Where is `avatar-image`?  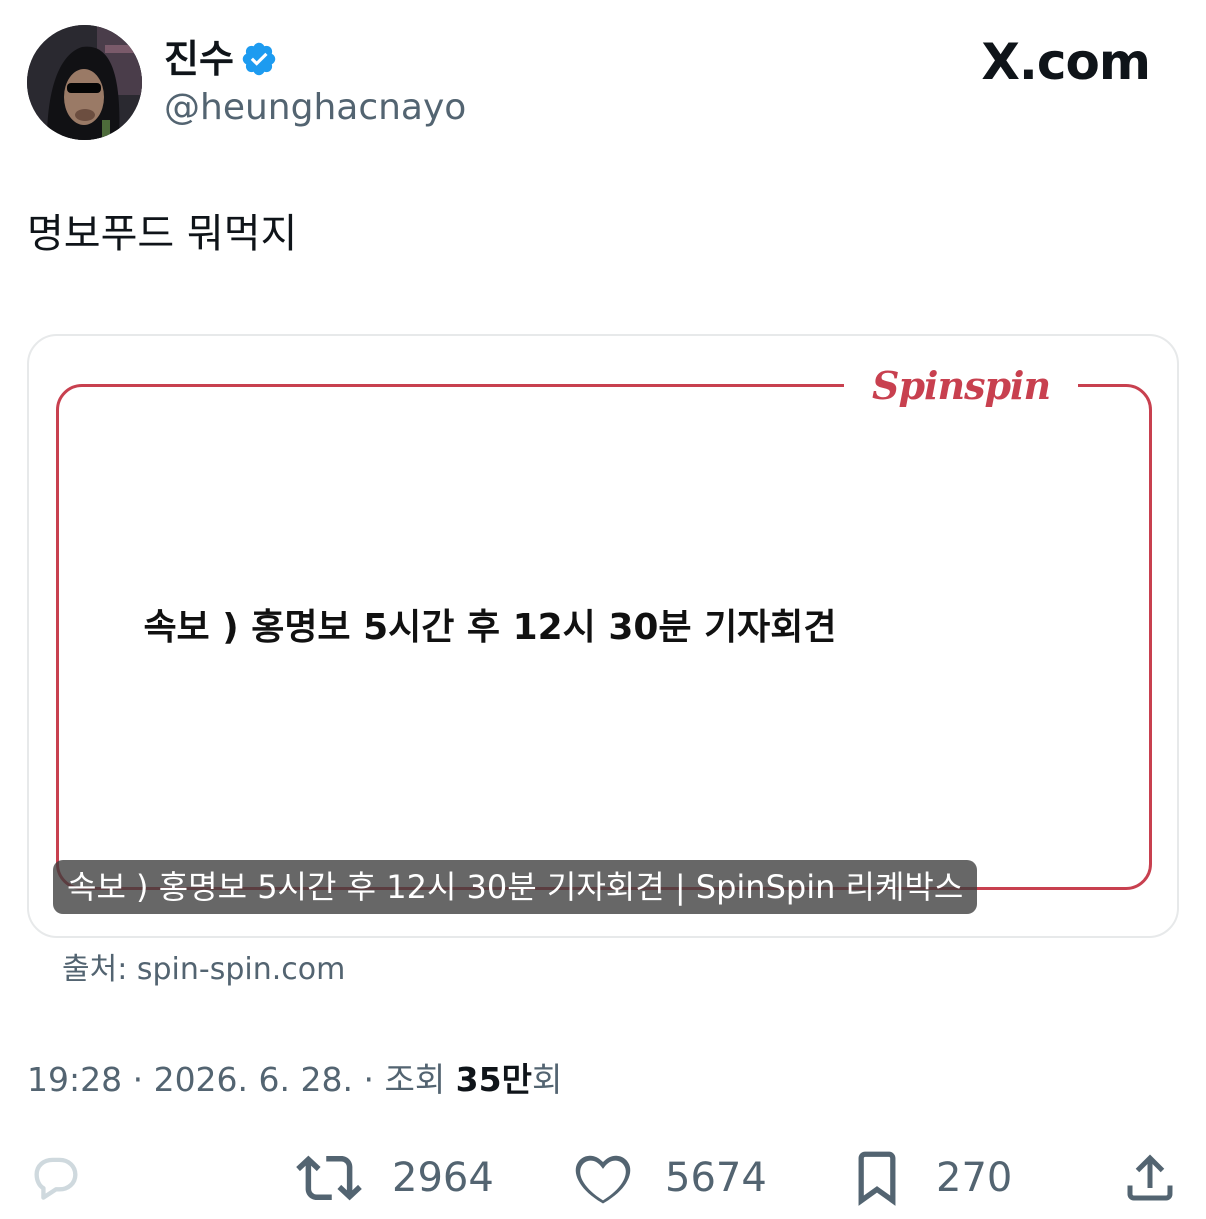
avatar-image is located at coordinates (84, 82).